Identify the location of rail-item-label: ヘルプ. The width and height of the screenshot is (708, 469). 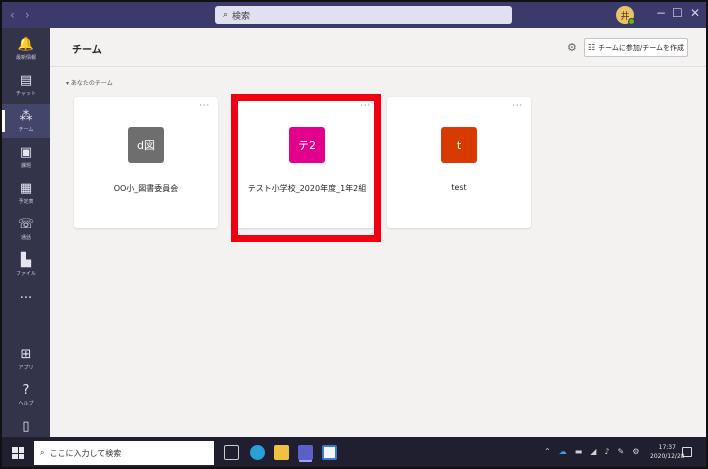
(26, 403).